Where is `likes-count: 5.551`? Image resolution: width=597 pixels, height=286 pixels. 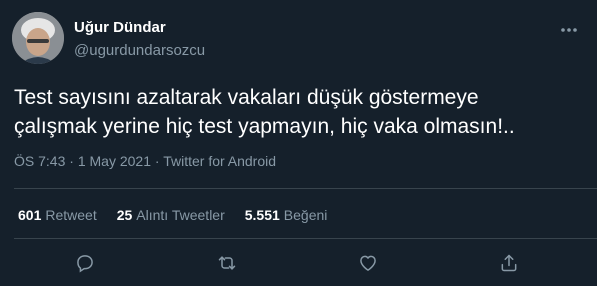 likes-count: 5.551 is located at coordinates (262, 215).